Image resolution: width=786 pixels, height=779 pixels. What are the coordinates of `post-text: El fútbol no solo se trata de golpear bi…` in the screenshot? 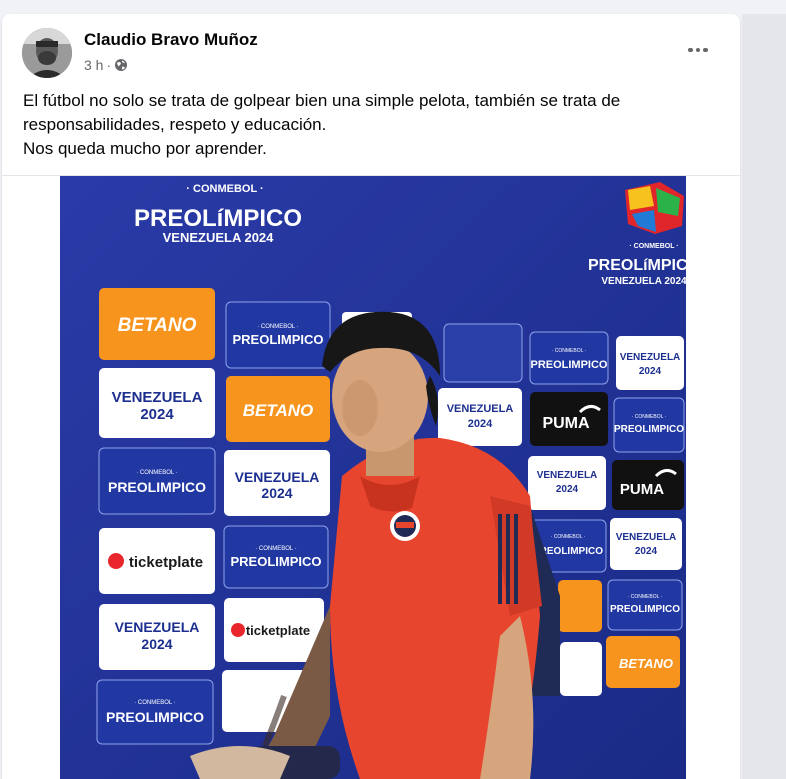 It's located at (373, 125).